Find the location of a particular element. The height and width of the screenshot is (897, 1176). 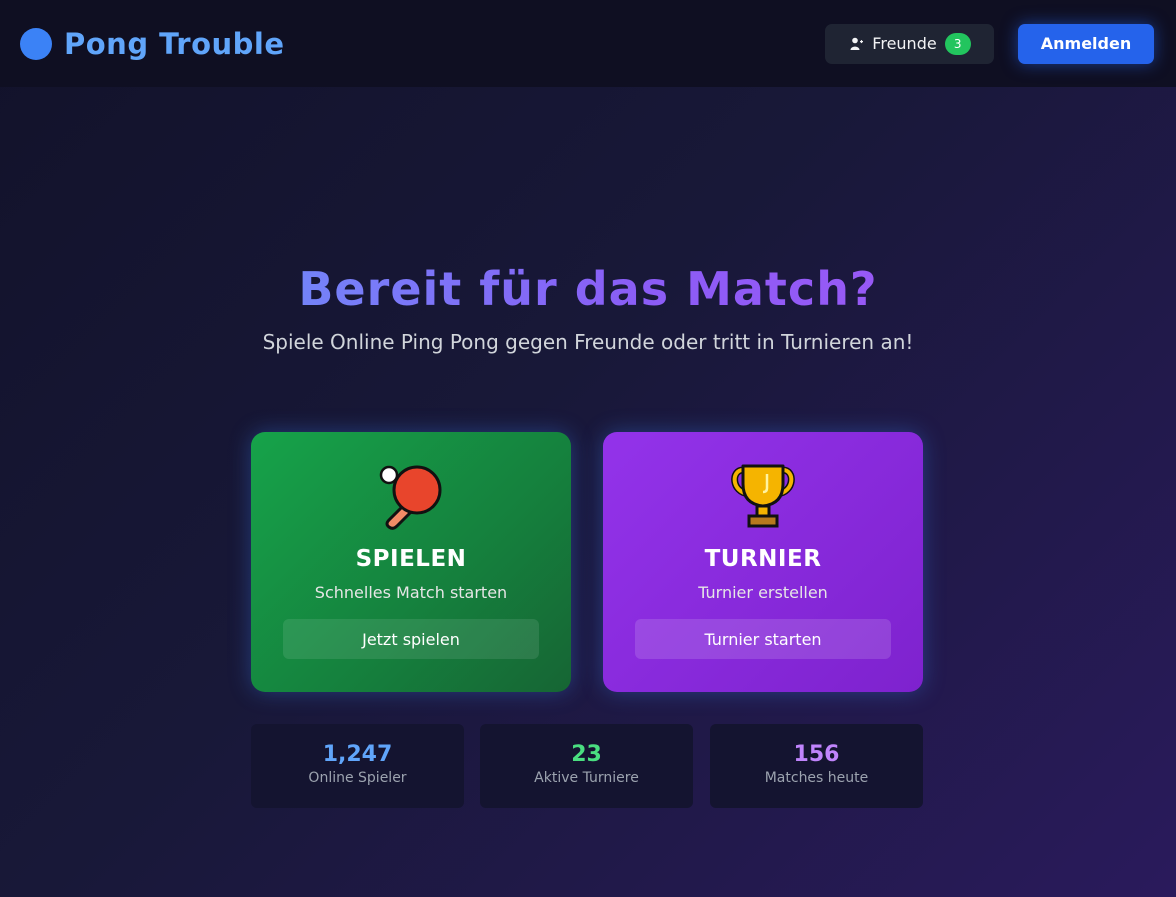

top-navigation-bar: Pong Trouble Freunde 3 Anmelden is located at coordinates (588, 43).